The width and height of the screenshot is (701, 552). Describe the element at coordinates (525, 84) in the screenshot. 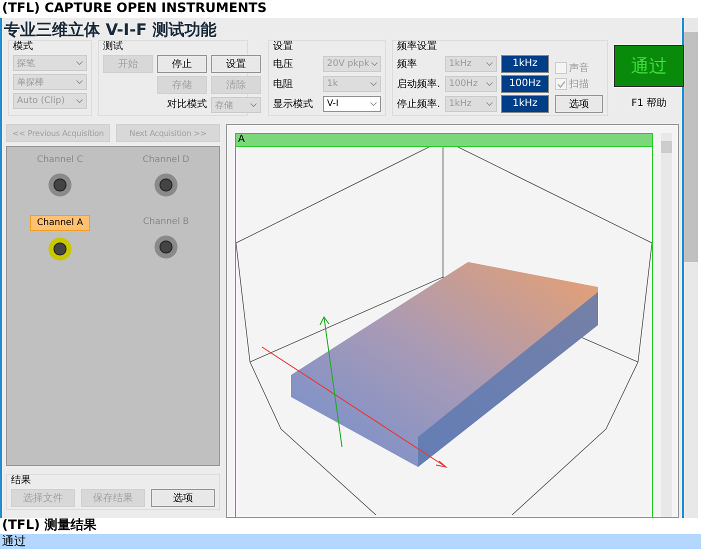

I see `frequency-display: 100Hz` at that location.